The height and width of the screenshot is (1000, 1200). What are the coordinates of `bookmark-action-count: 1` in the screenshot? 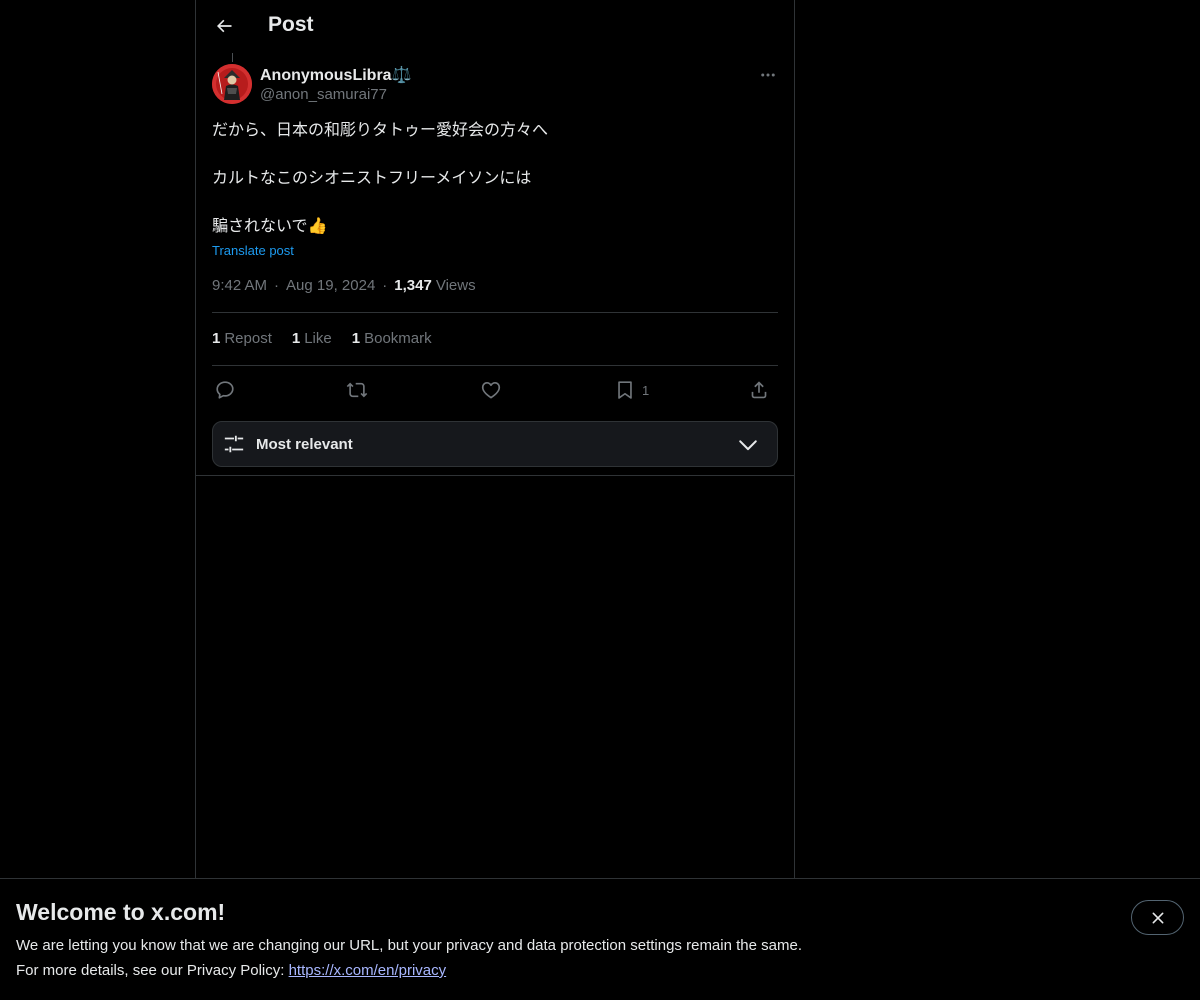 It's located at (646, 390).